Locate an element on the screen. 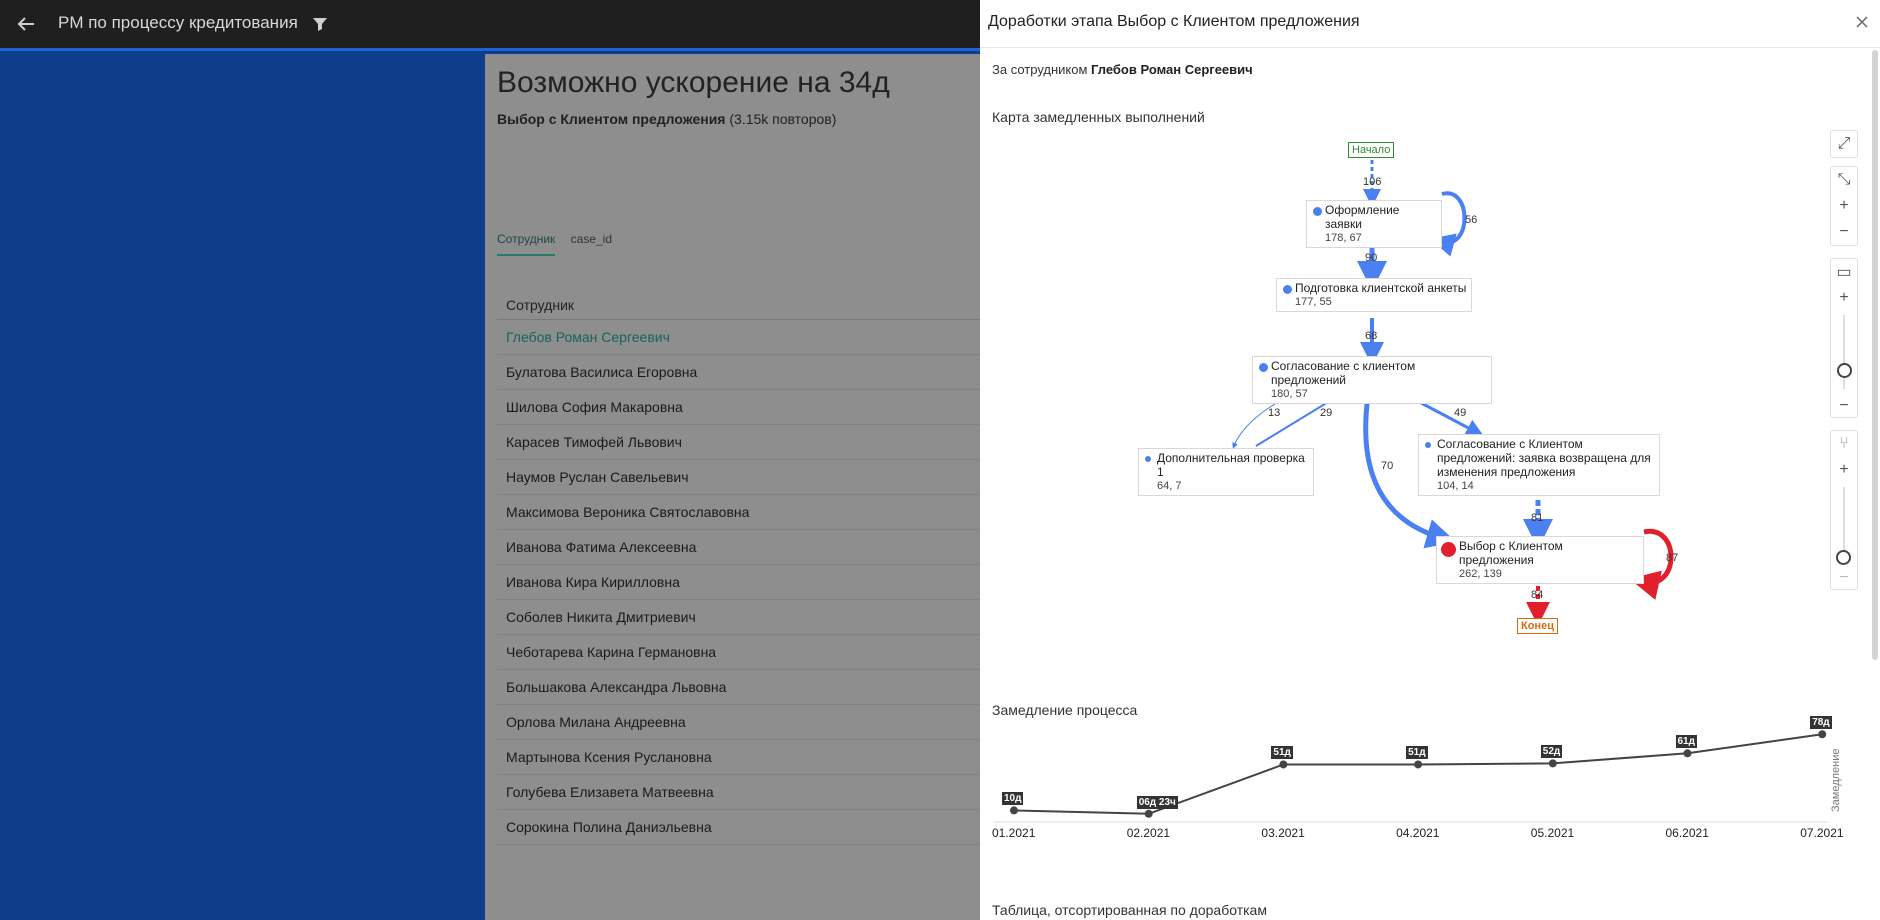 This screenshot has height=920, width=1880. zoom-out-icon: − is located at coordinates (1844, 232).